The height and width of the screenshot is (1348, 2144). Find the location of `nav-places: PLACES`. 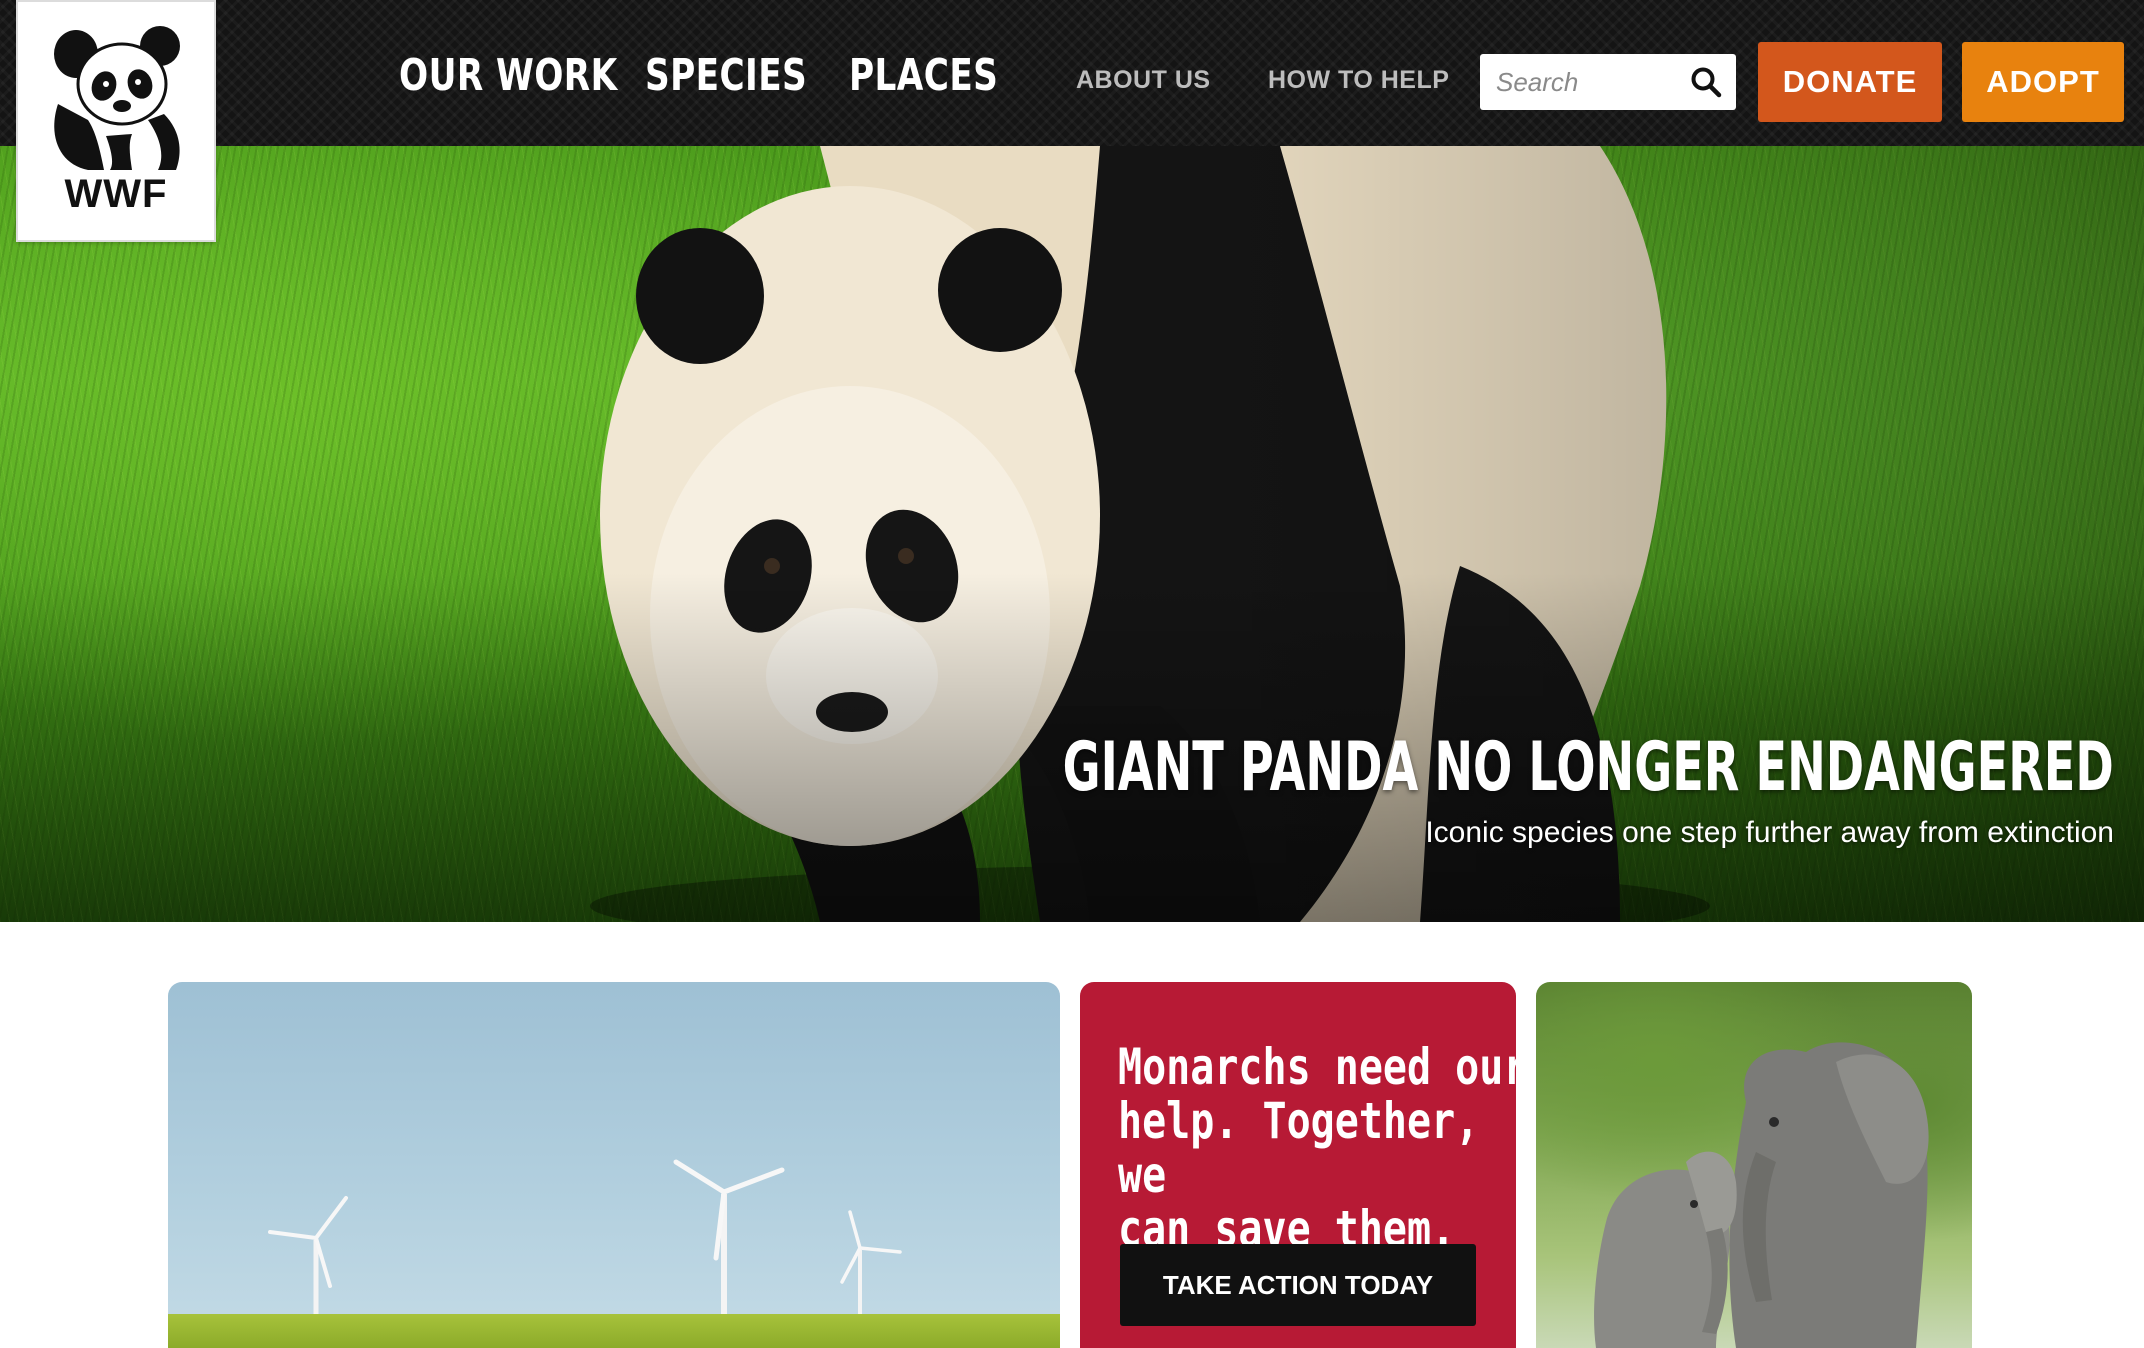

nav-places: PLACES is located at coordinates (923, 76).